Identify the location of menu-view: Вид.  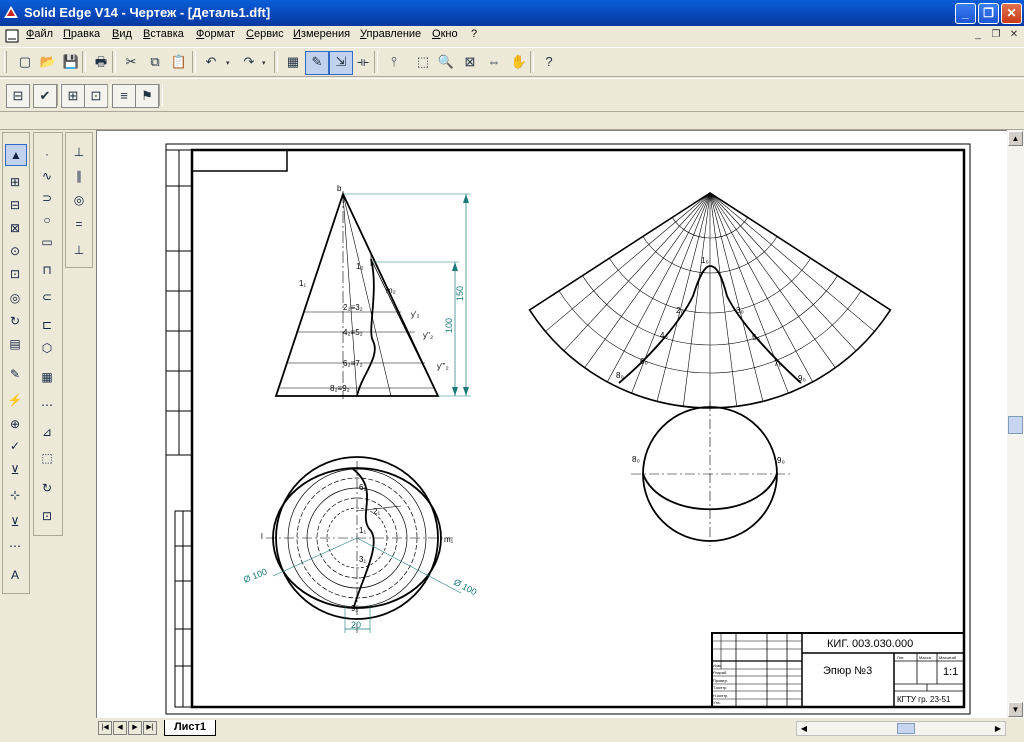
(122, 34).